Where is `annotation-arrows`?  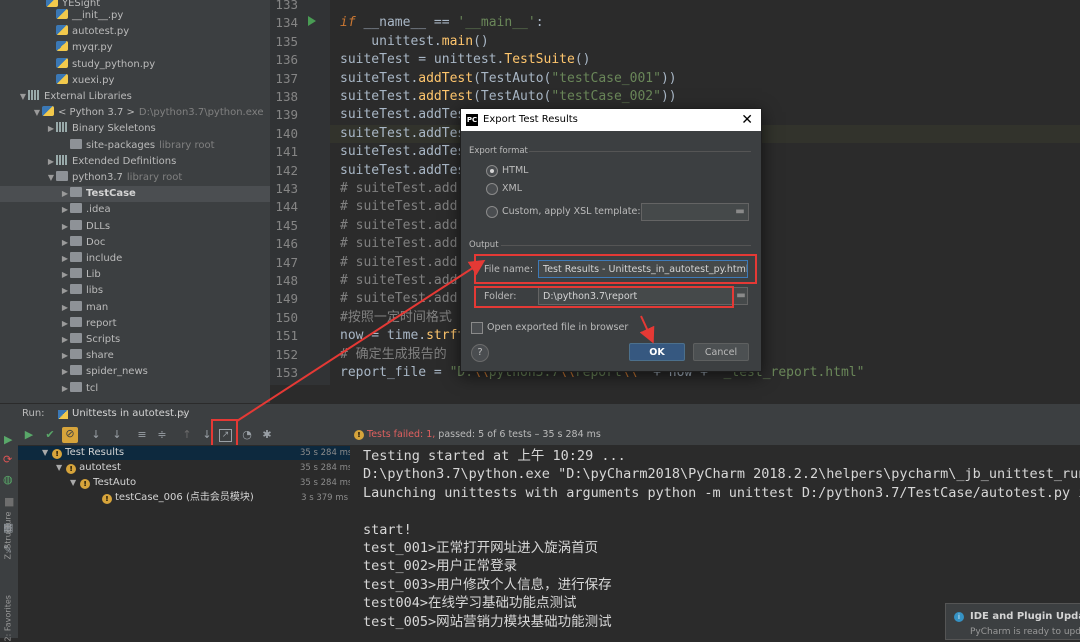
annotation-arrows is located at coordinates (445, 340).